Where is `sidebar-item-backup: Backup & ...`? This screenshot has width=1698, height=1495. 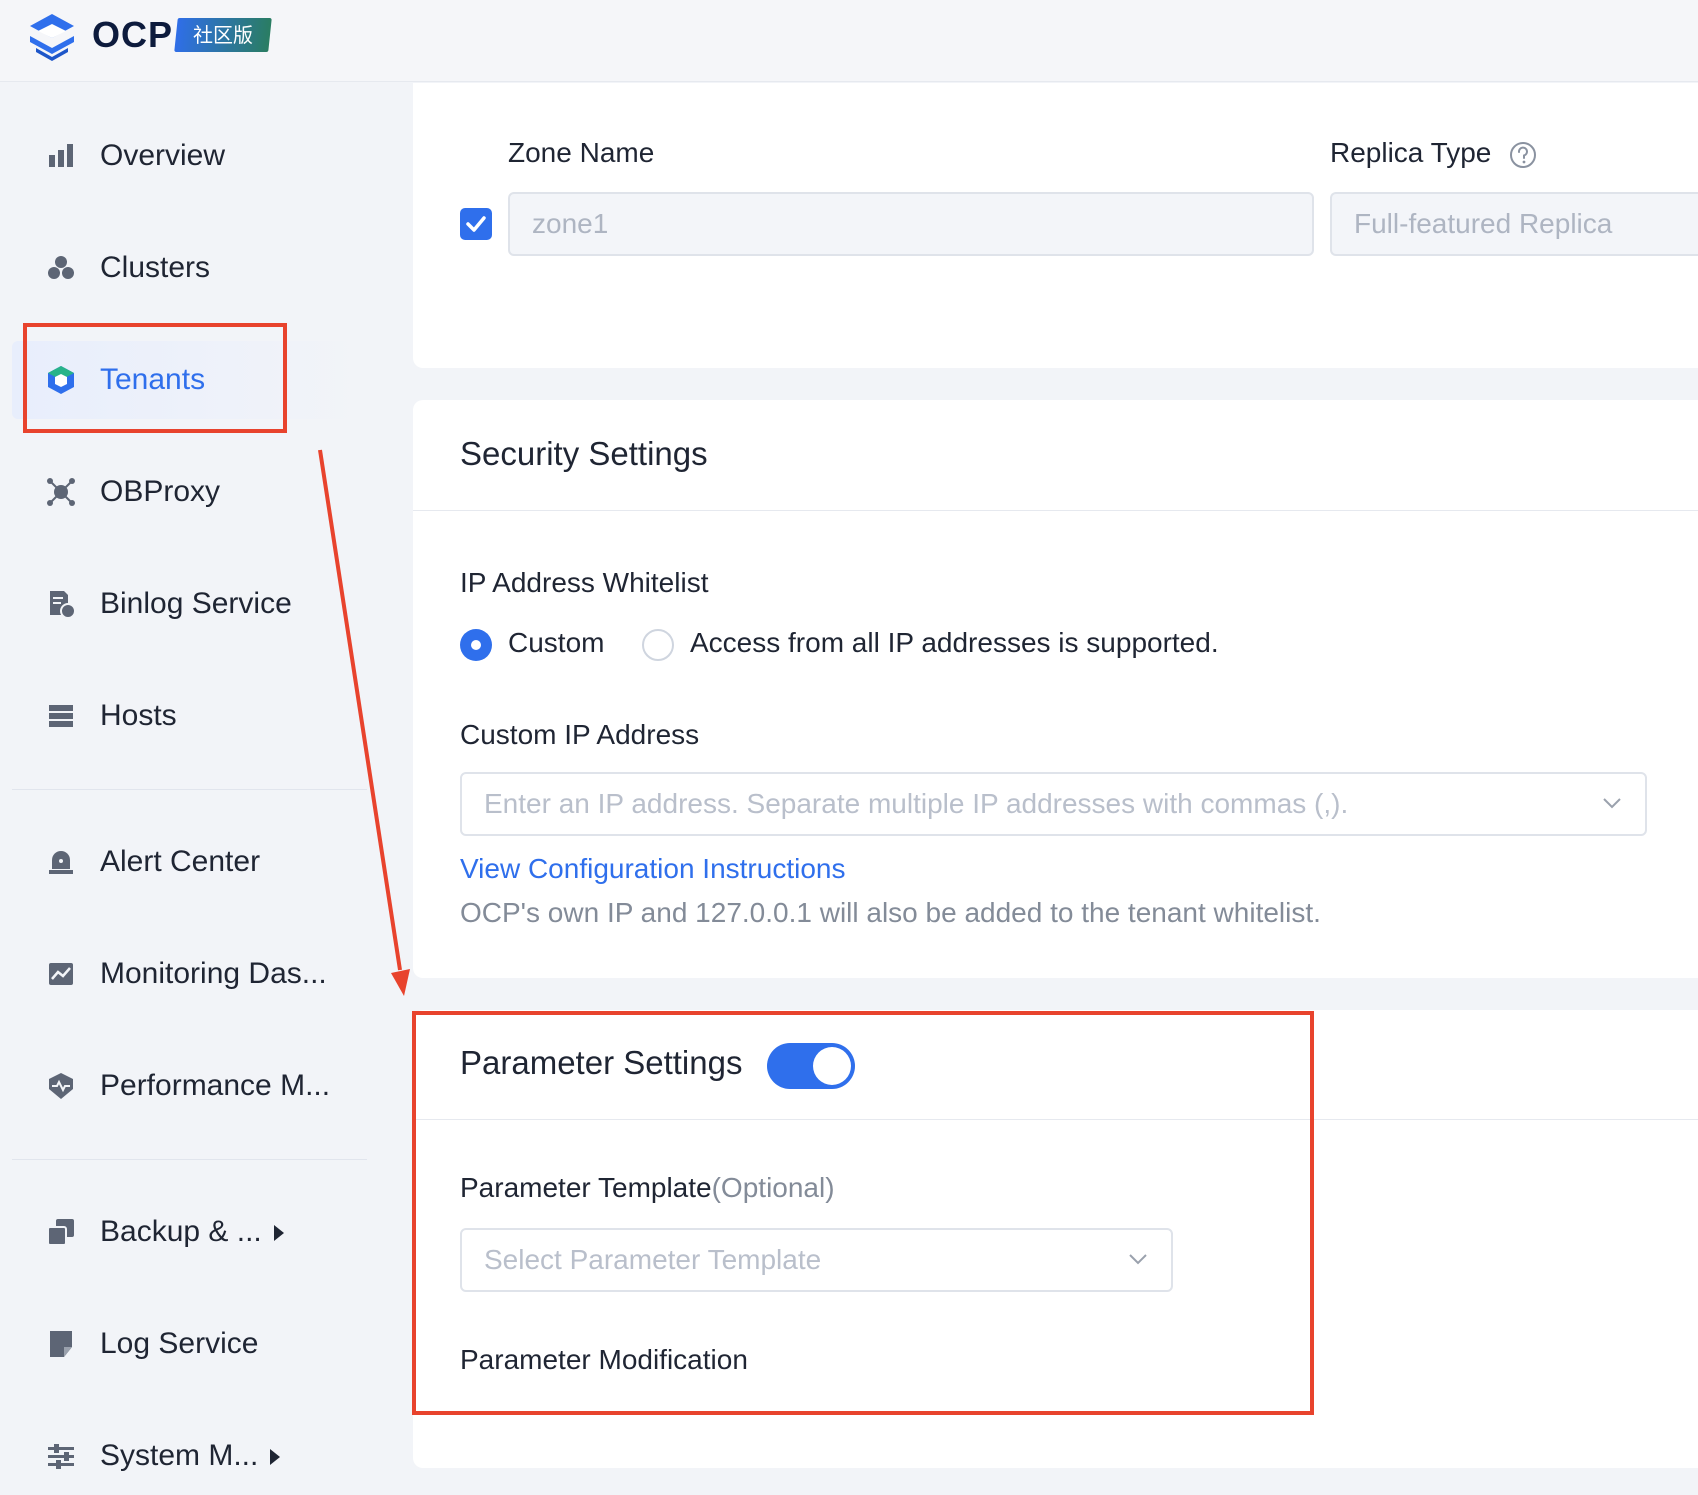 sidebar-item-backup: Backup & ... is located at coordinates (189, 1232).